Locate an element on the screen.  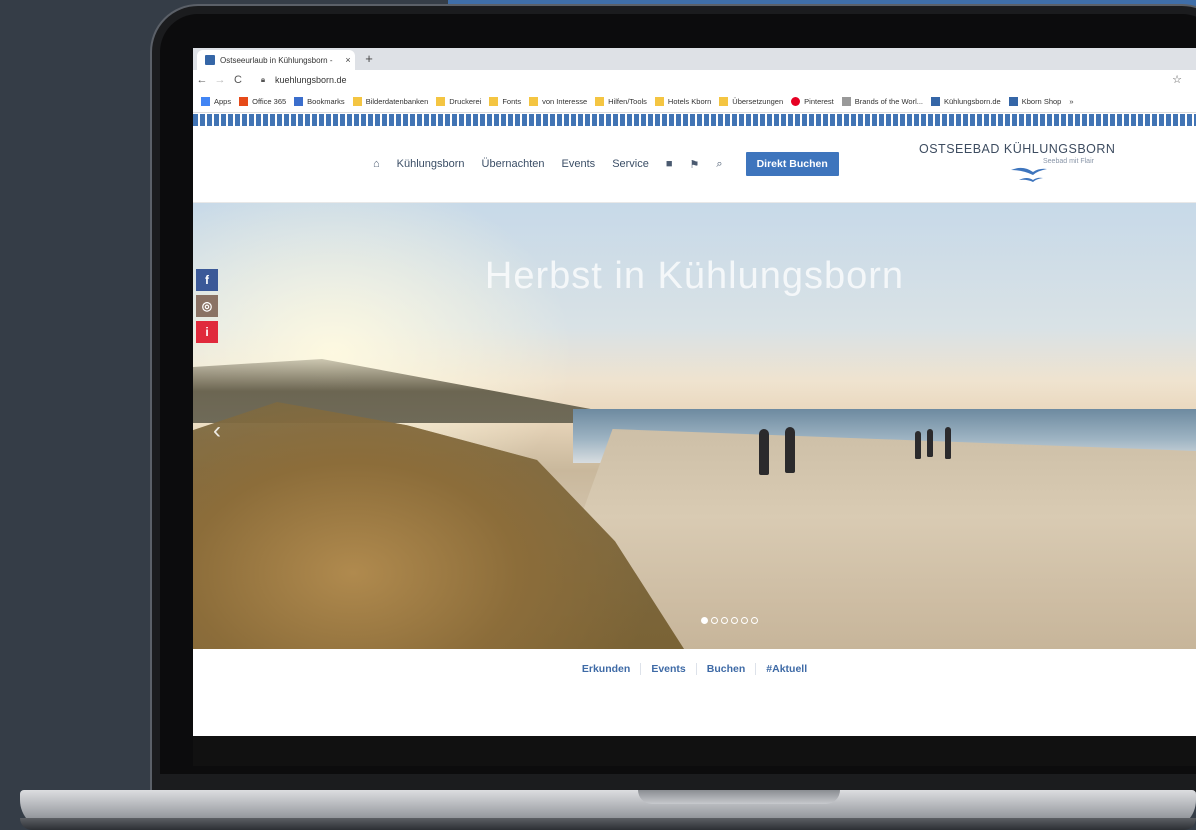
tab-title: Ostseeurlaub in Kühlungsborn - is located at coordinates (276, 60).